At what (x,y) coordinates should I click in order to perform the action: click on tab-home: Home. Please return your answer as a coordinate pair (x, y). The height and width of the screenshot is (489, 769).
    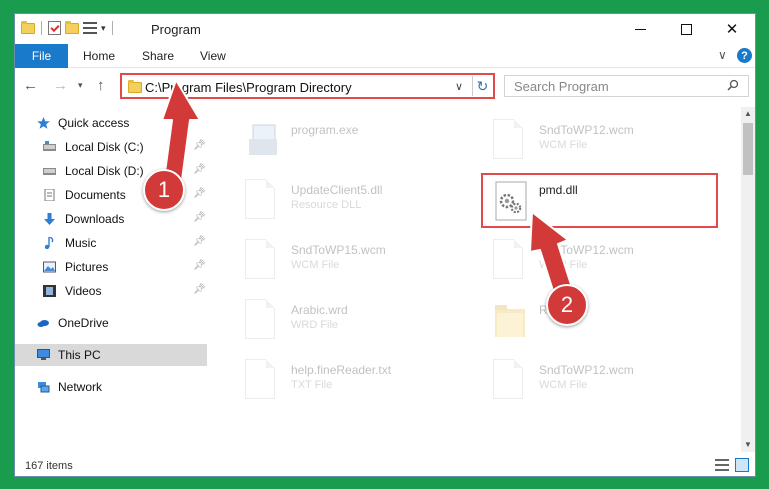
    Looking at the image, I should click on (99, 56).